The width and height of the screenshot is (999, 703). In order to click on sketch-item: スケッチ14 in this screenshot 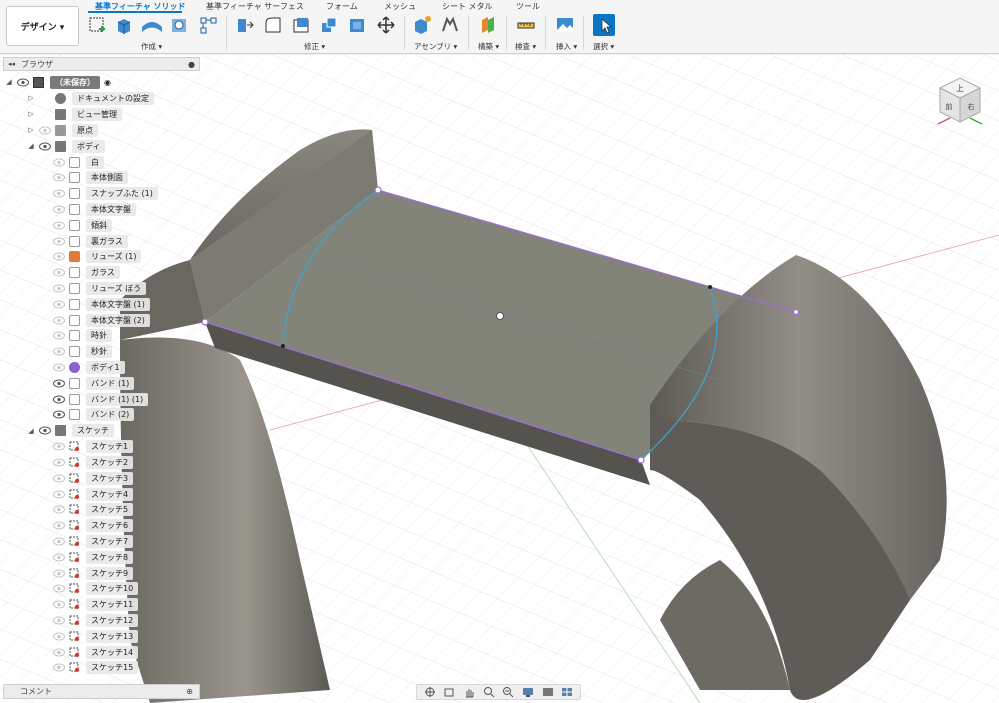, I will do `click(96, 652)`.